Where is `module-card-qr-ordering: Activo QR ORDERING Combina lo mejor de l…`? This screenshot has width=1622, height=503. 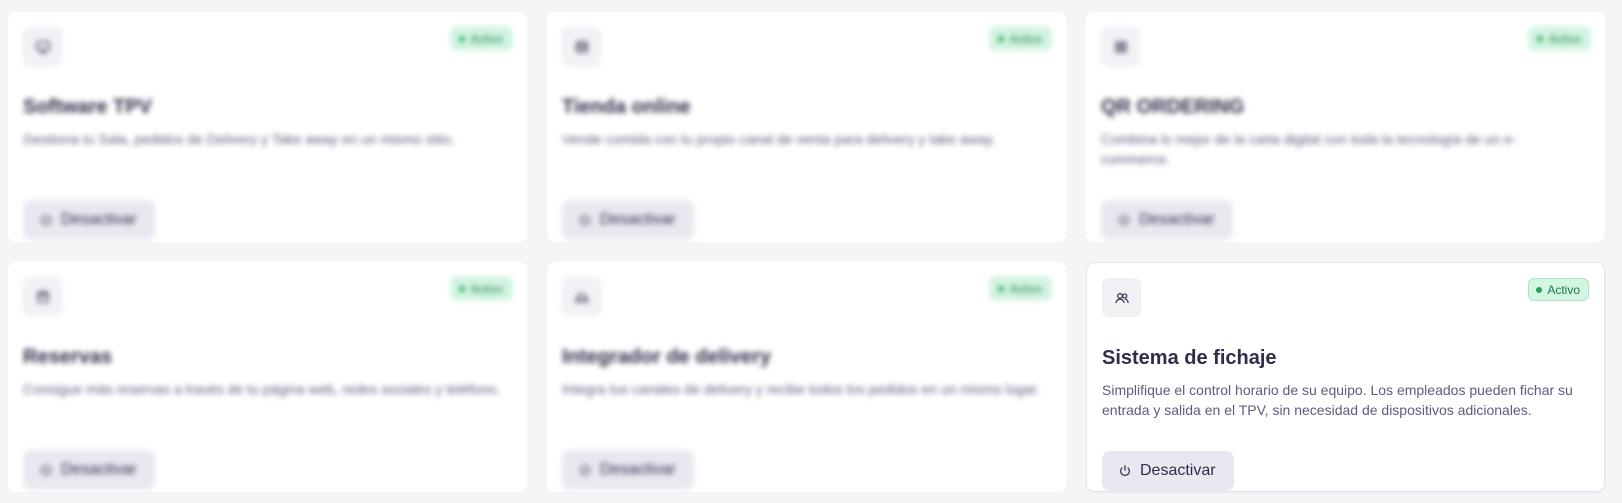 module-card-qr-ordering: Activo QR ORDERING Combina lo mejor de l… is located at coordinates (1345, 127).